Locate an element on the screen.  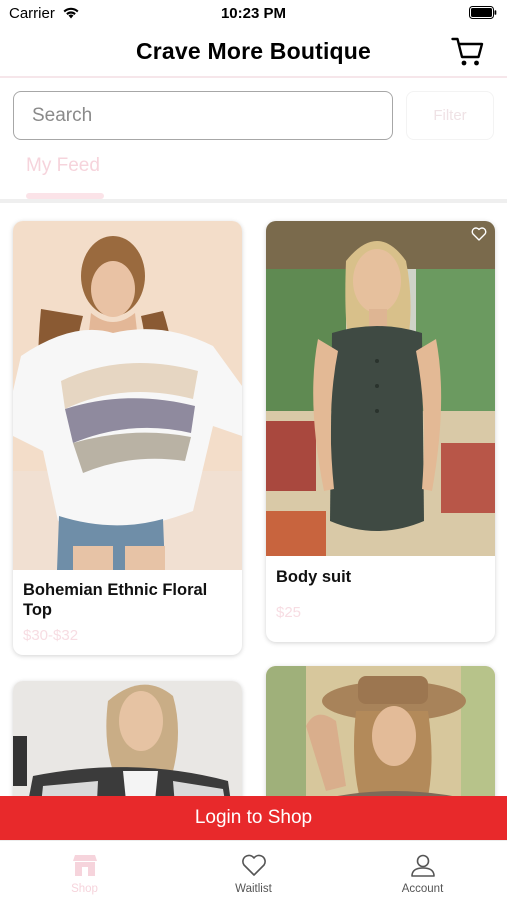
battery-icon is located at coordinates (483, 15).